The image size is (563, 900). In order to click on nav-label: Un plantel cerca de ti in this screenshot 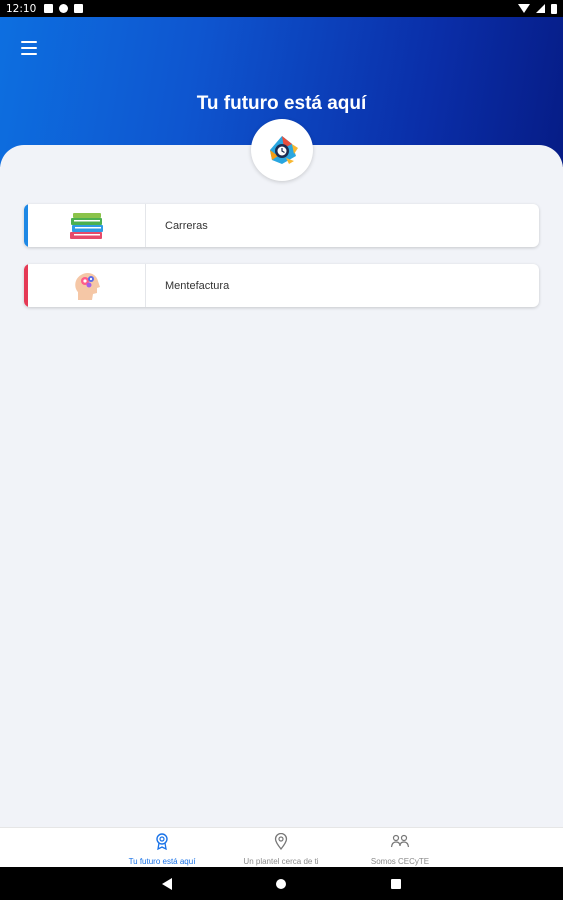, I will do `click(281, 861)`.